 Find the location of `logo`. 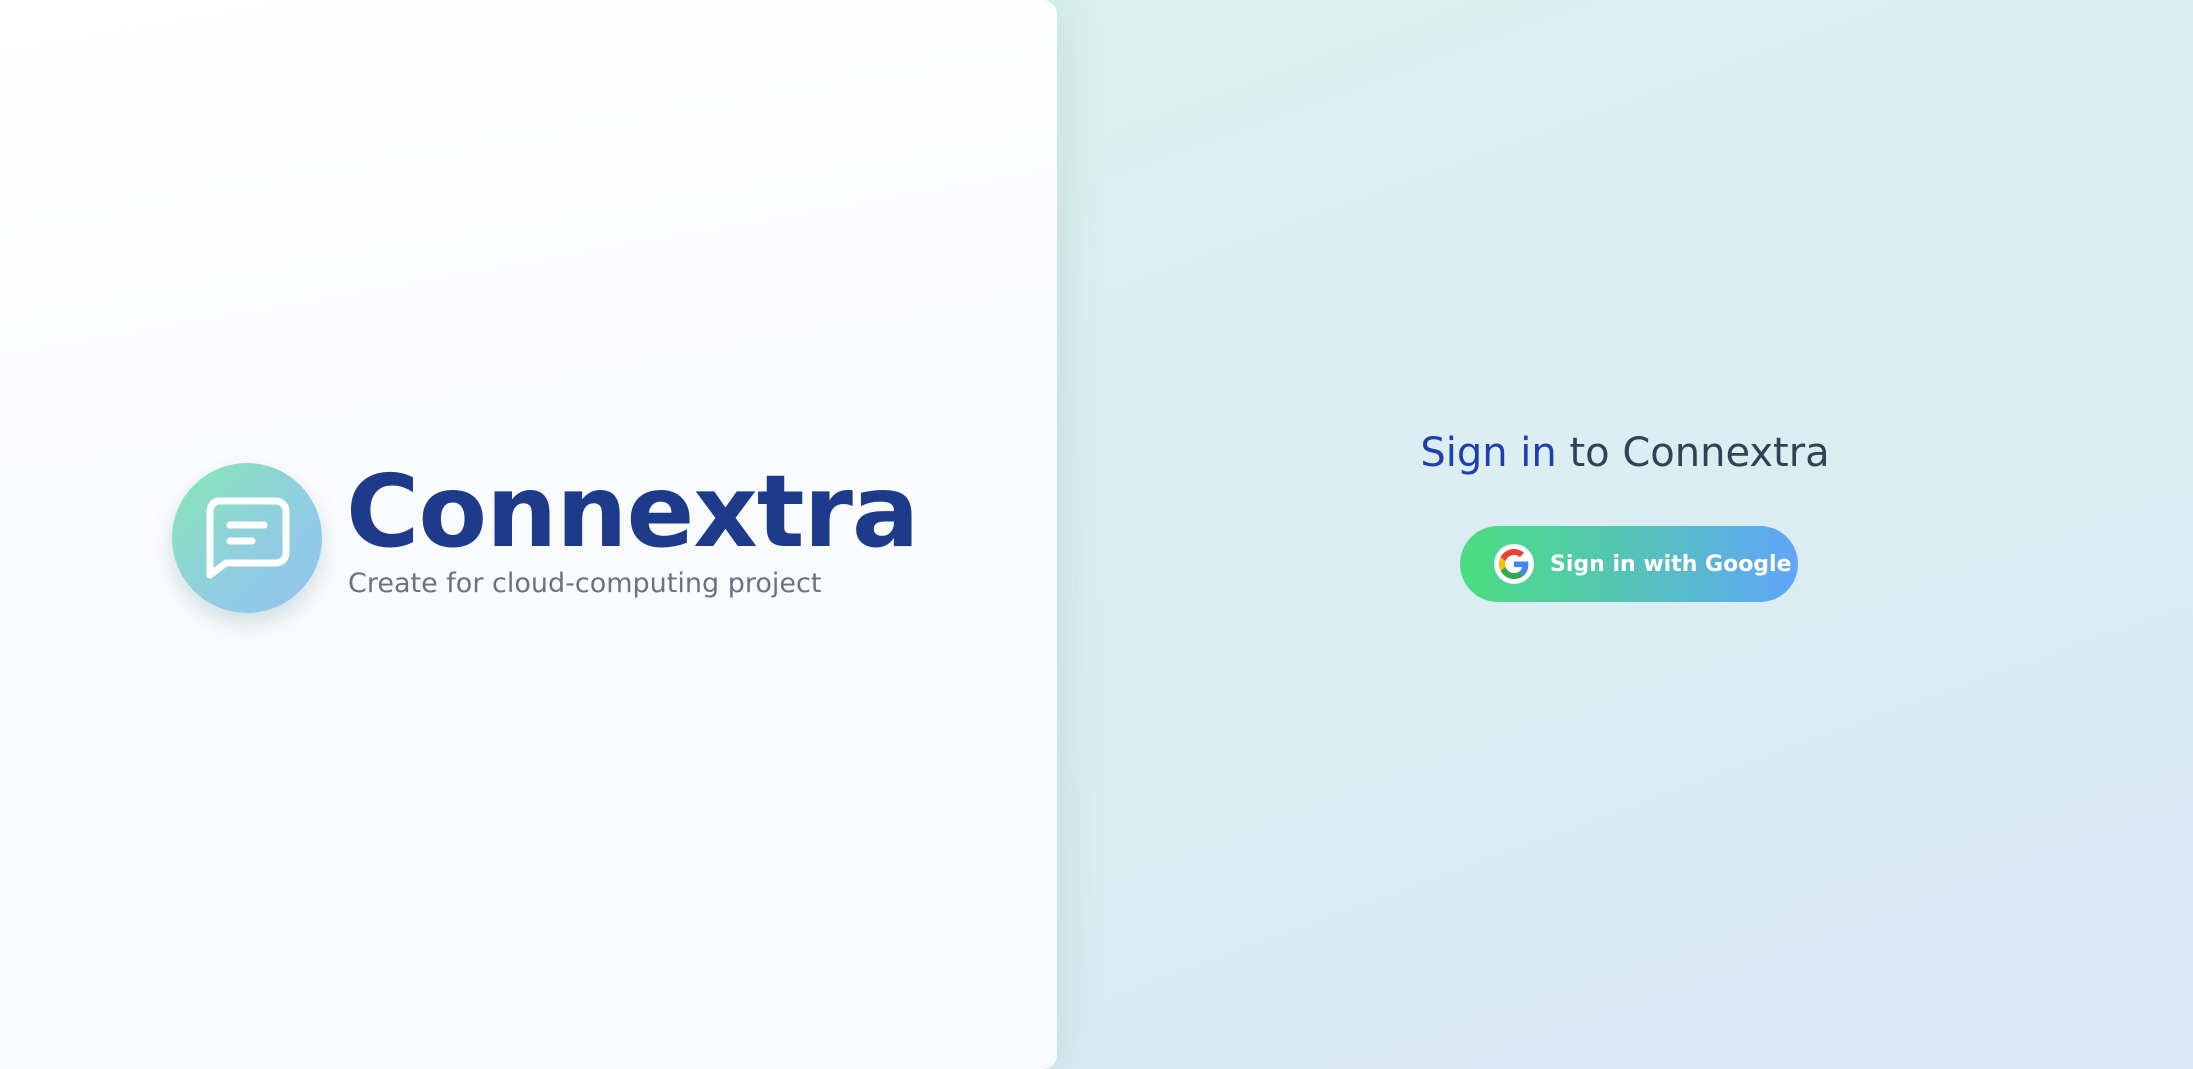

logo is located at coordinates (247, 538).